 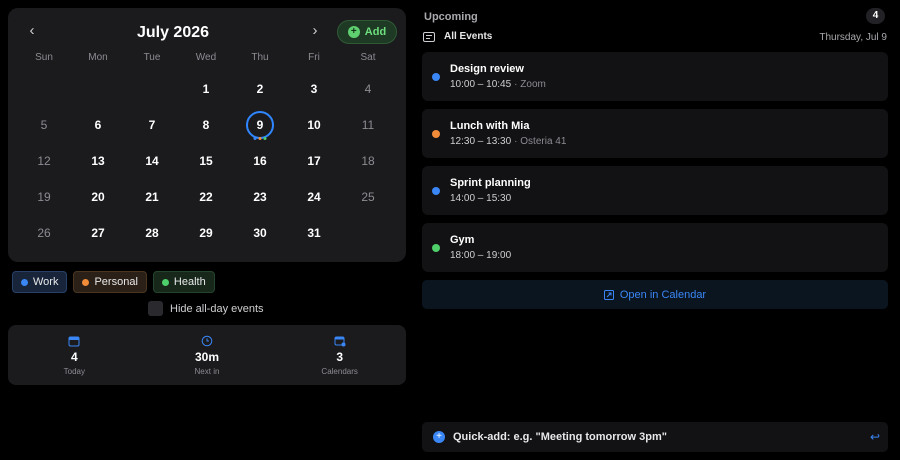 I want to click on weekday-header: Sun Mon Tue Wed Thu Fri Sat, so click(x=207, y=57).